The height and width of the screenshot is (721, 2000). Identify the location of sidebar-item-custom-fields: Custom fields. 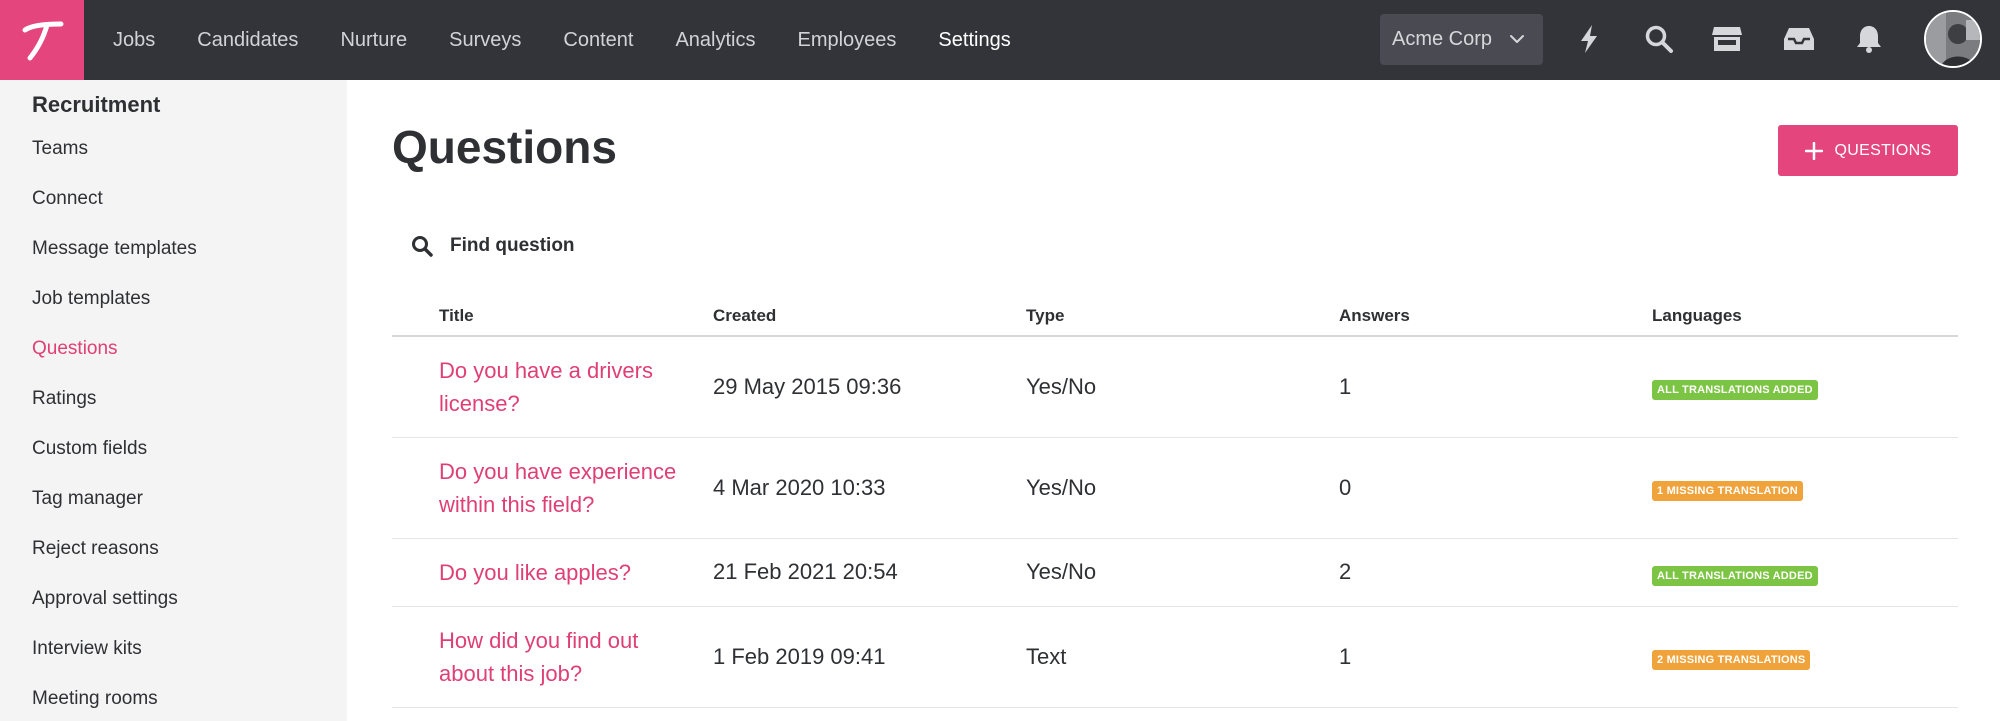
(114, 463).